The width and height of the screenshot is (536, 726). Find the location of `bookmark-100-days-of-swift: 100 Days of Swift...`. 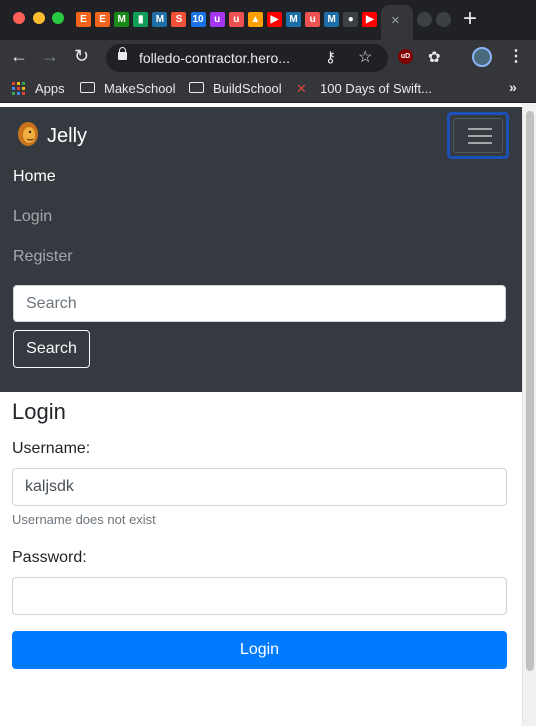

bookmark-100-days-of-swift: 100 Days of Swift... is located at coordinates (376, 88).